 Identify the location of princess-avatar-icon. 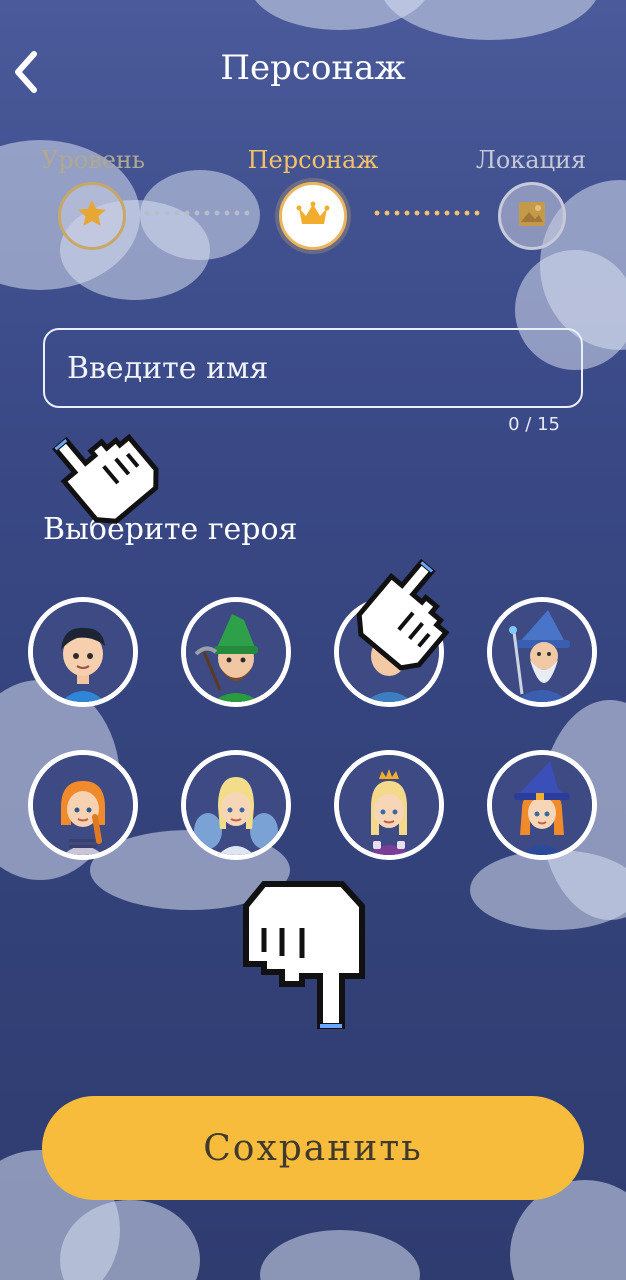
(389, 805).